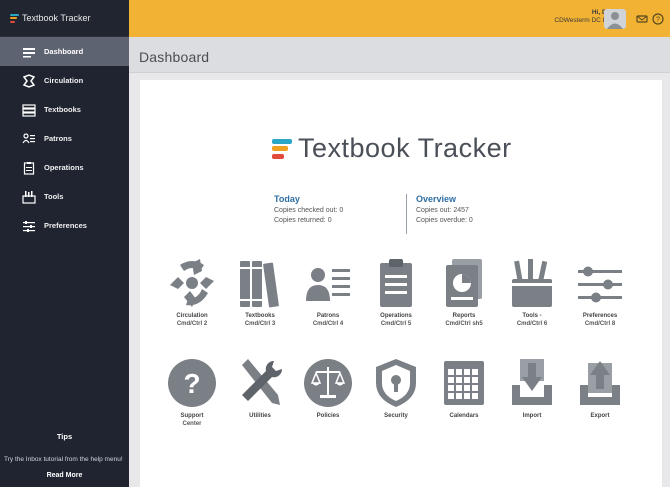  I want to click on tips-title: Tips, so click(64, 436).